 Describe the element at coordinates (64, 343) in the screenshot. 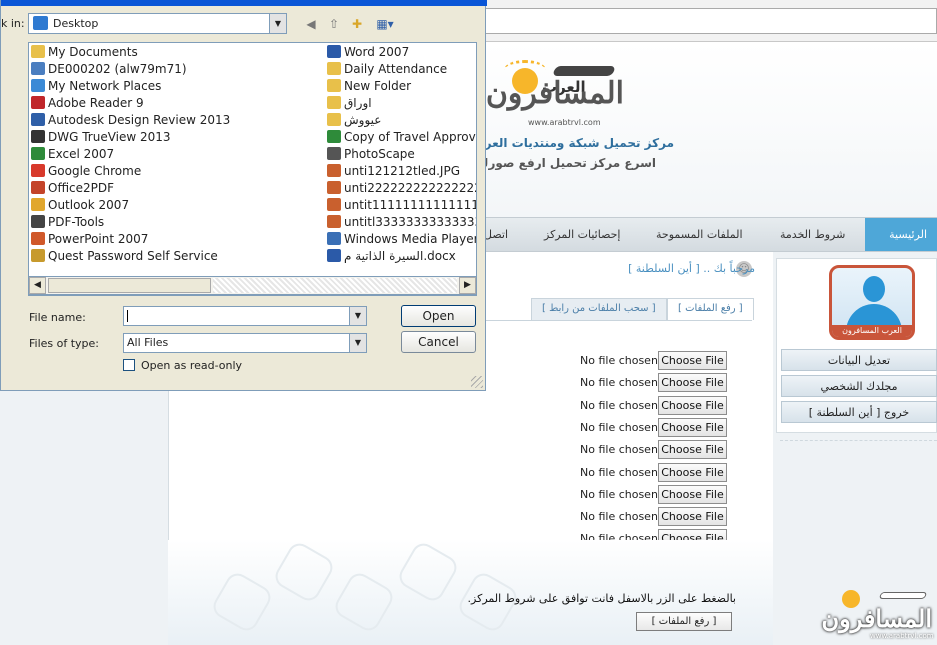

I see `files-of-type-label: Files of type:` at that location.